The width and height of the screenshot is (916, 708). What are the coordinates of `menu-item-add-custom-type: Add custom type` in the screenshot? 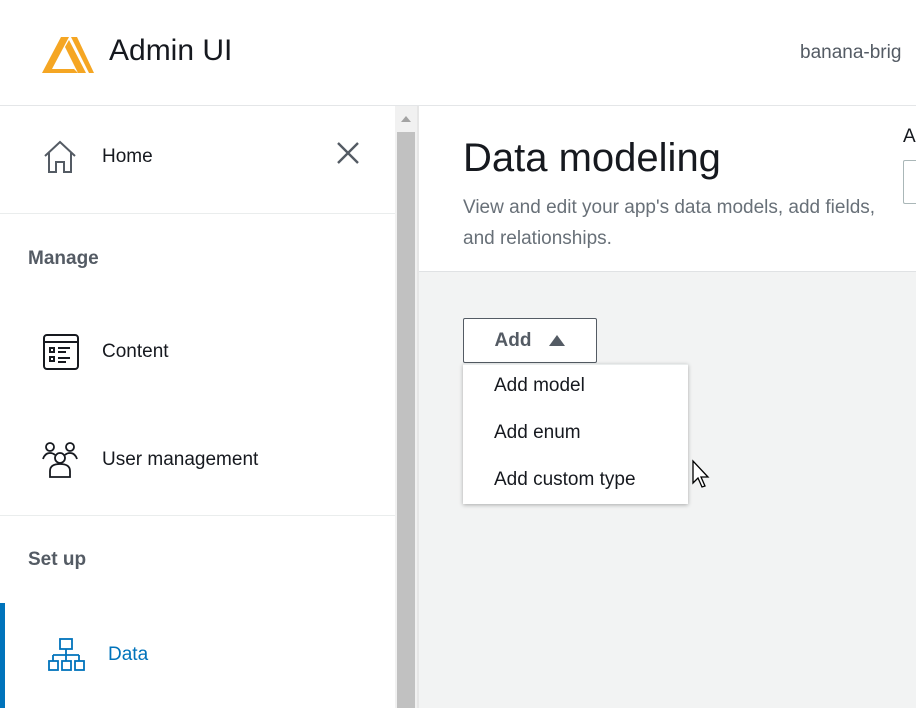 It's located at (565, 480).